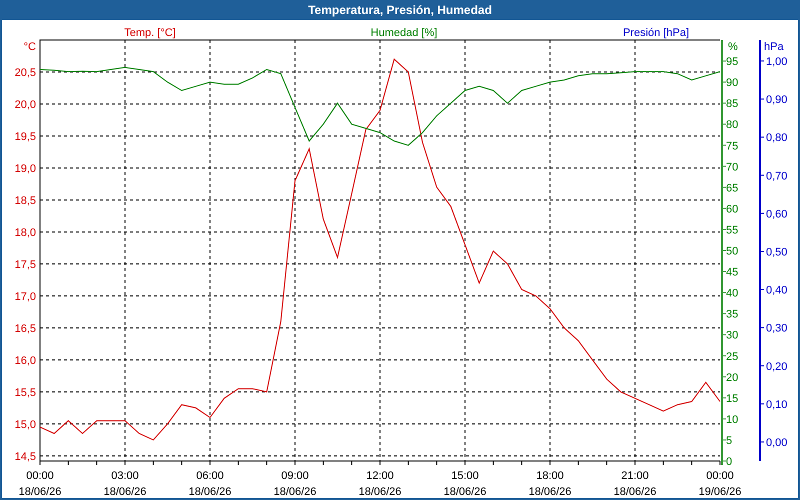 The image size is (800, 500). What do you see at coordinates (732, 314) in the screenshot?
I see `axis-tick-label: 35` at bounding box center [732, 314].